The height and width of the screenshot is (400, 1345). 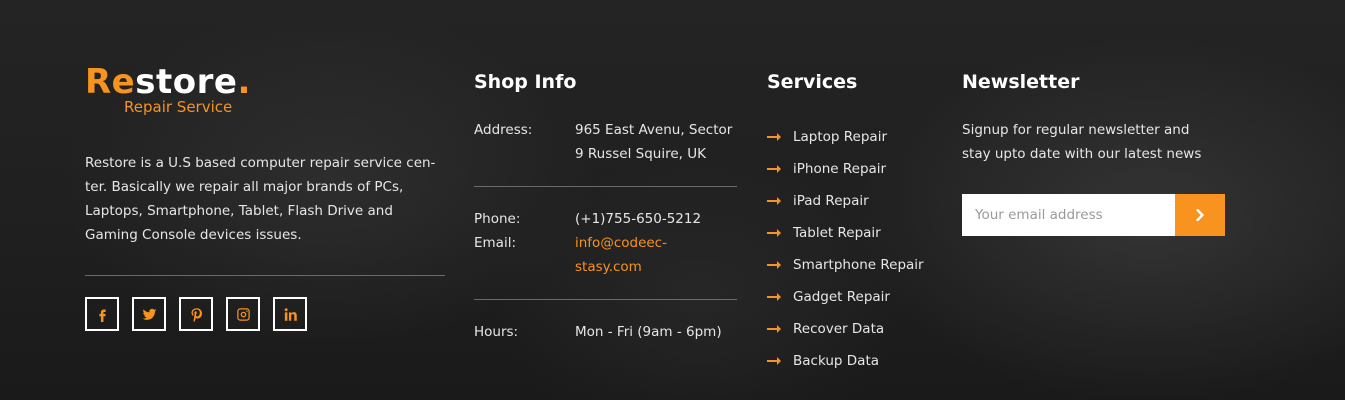 What do you see at coordinates (525, 82) in the screenshot?
I see `shop-info-heading: Shop Info` at bounding box center [525, 82].